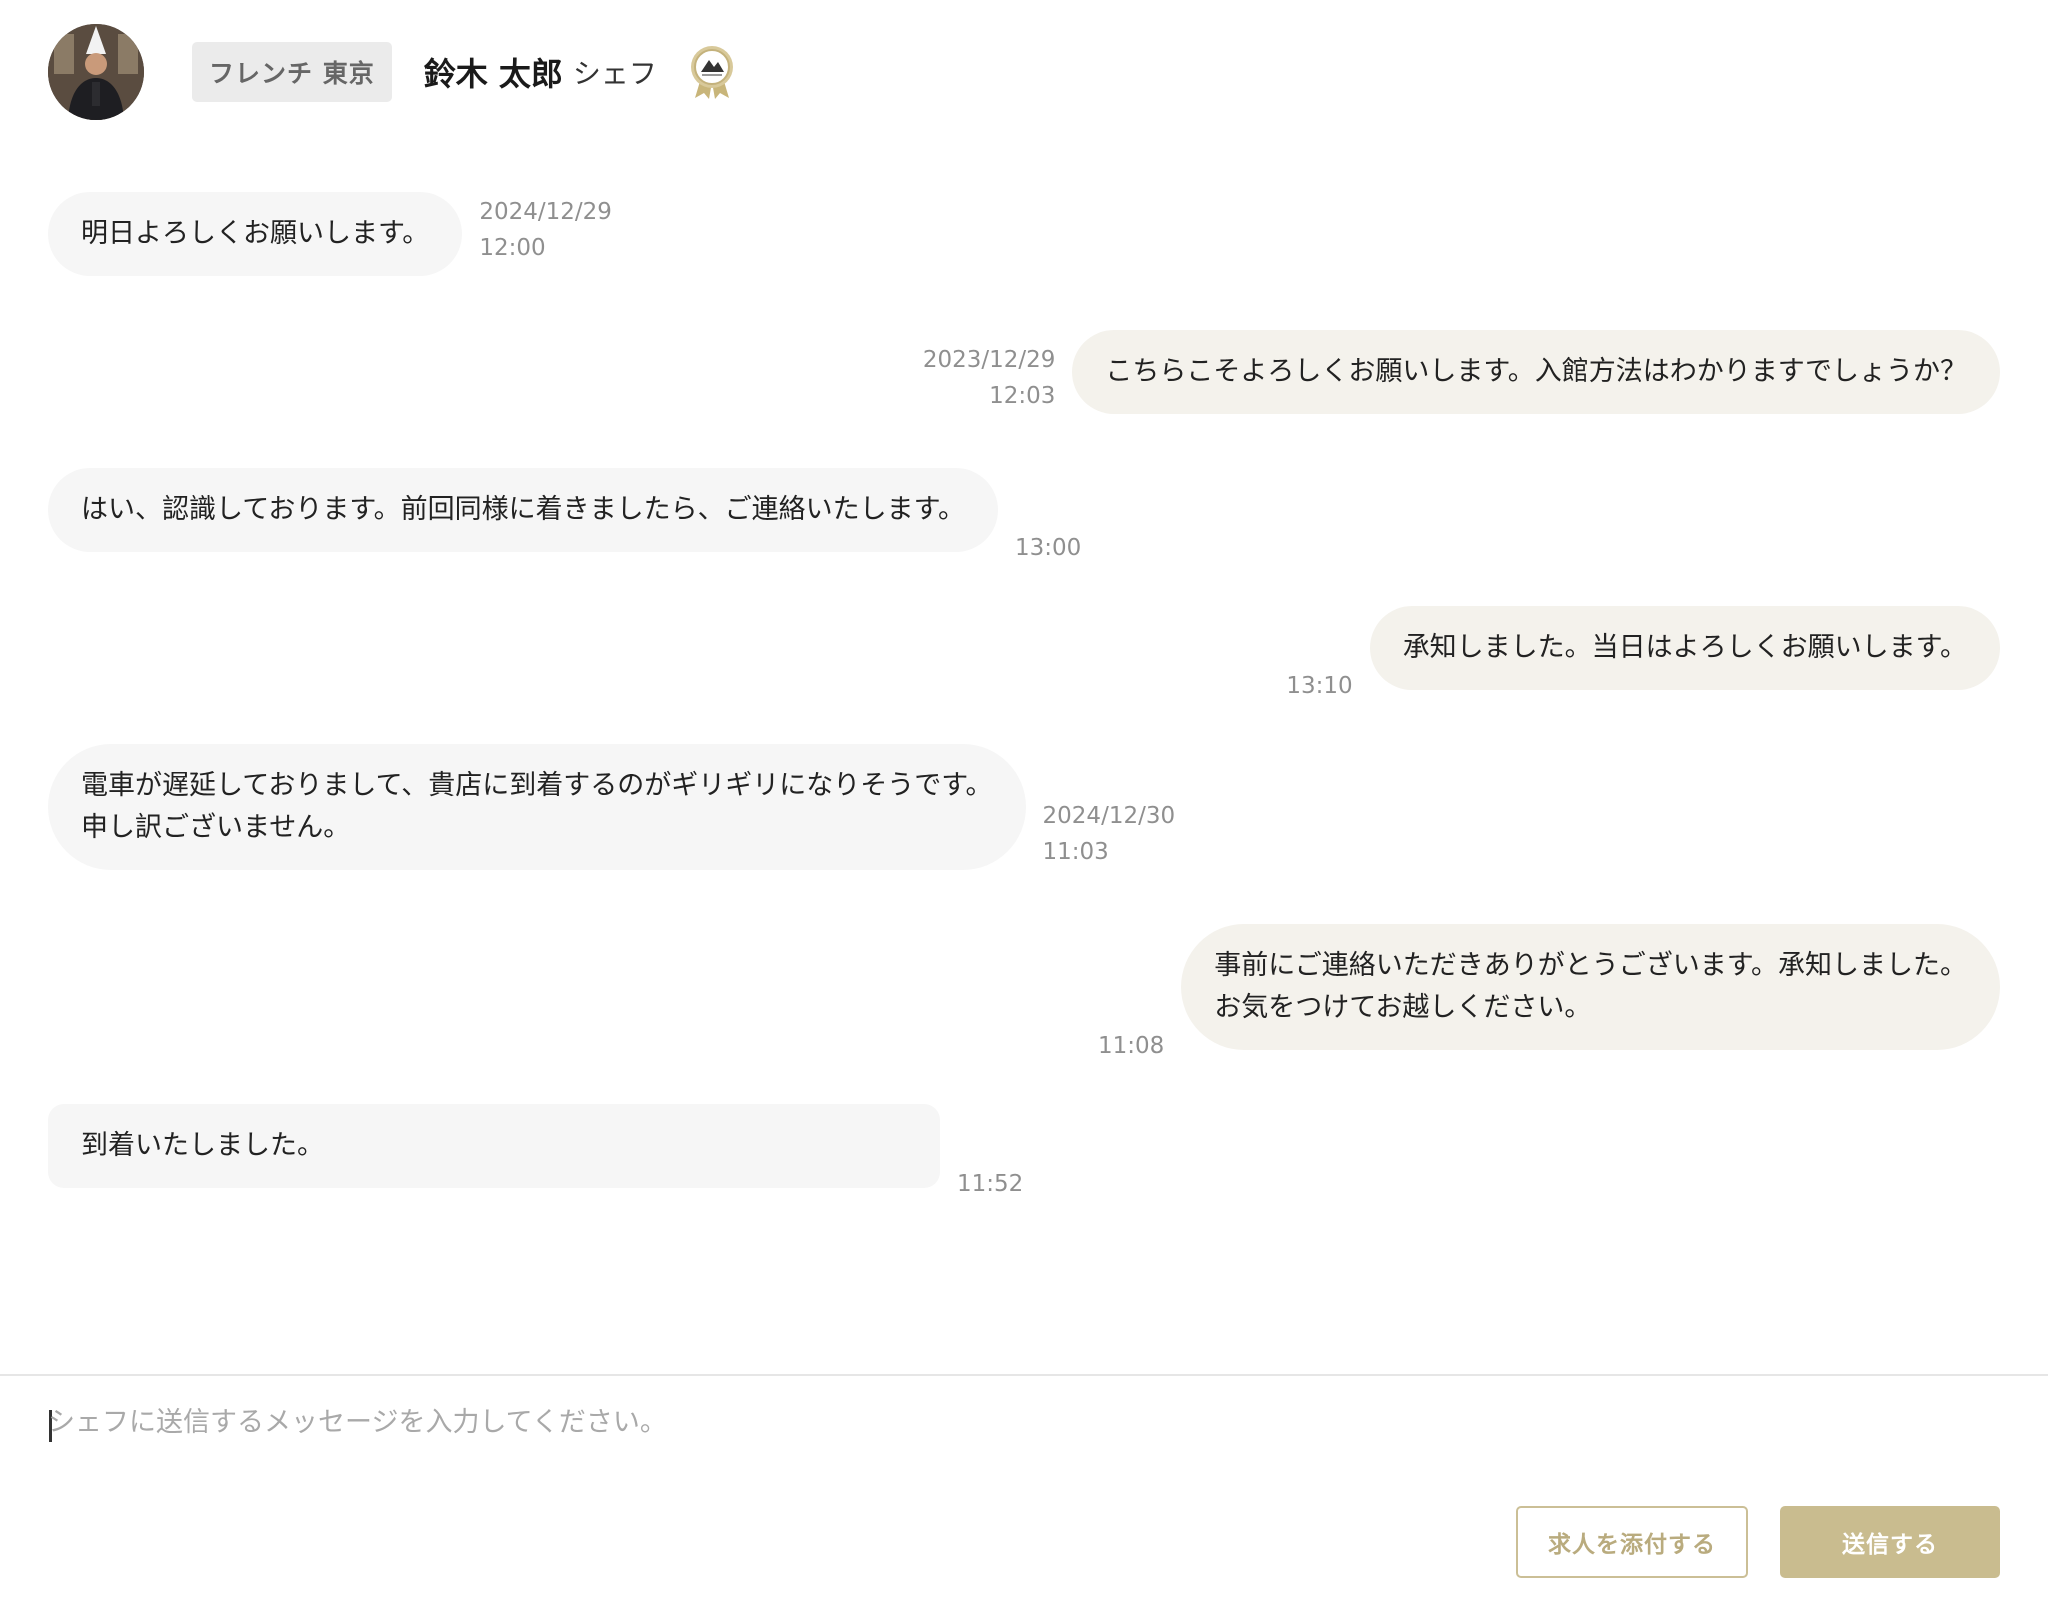 The width and height of the screenshot is (2048, 1611). What do you see at coordinates (1109, 834) in the screenshot?
I see `message-timestamp: 2024/12/30 11:03` at bounding box center [1109, 834].